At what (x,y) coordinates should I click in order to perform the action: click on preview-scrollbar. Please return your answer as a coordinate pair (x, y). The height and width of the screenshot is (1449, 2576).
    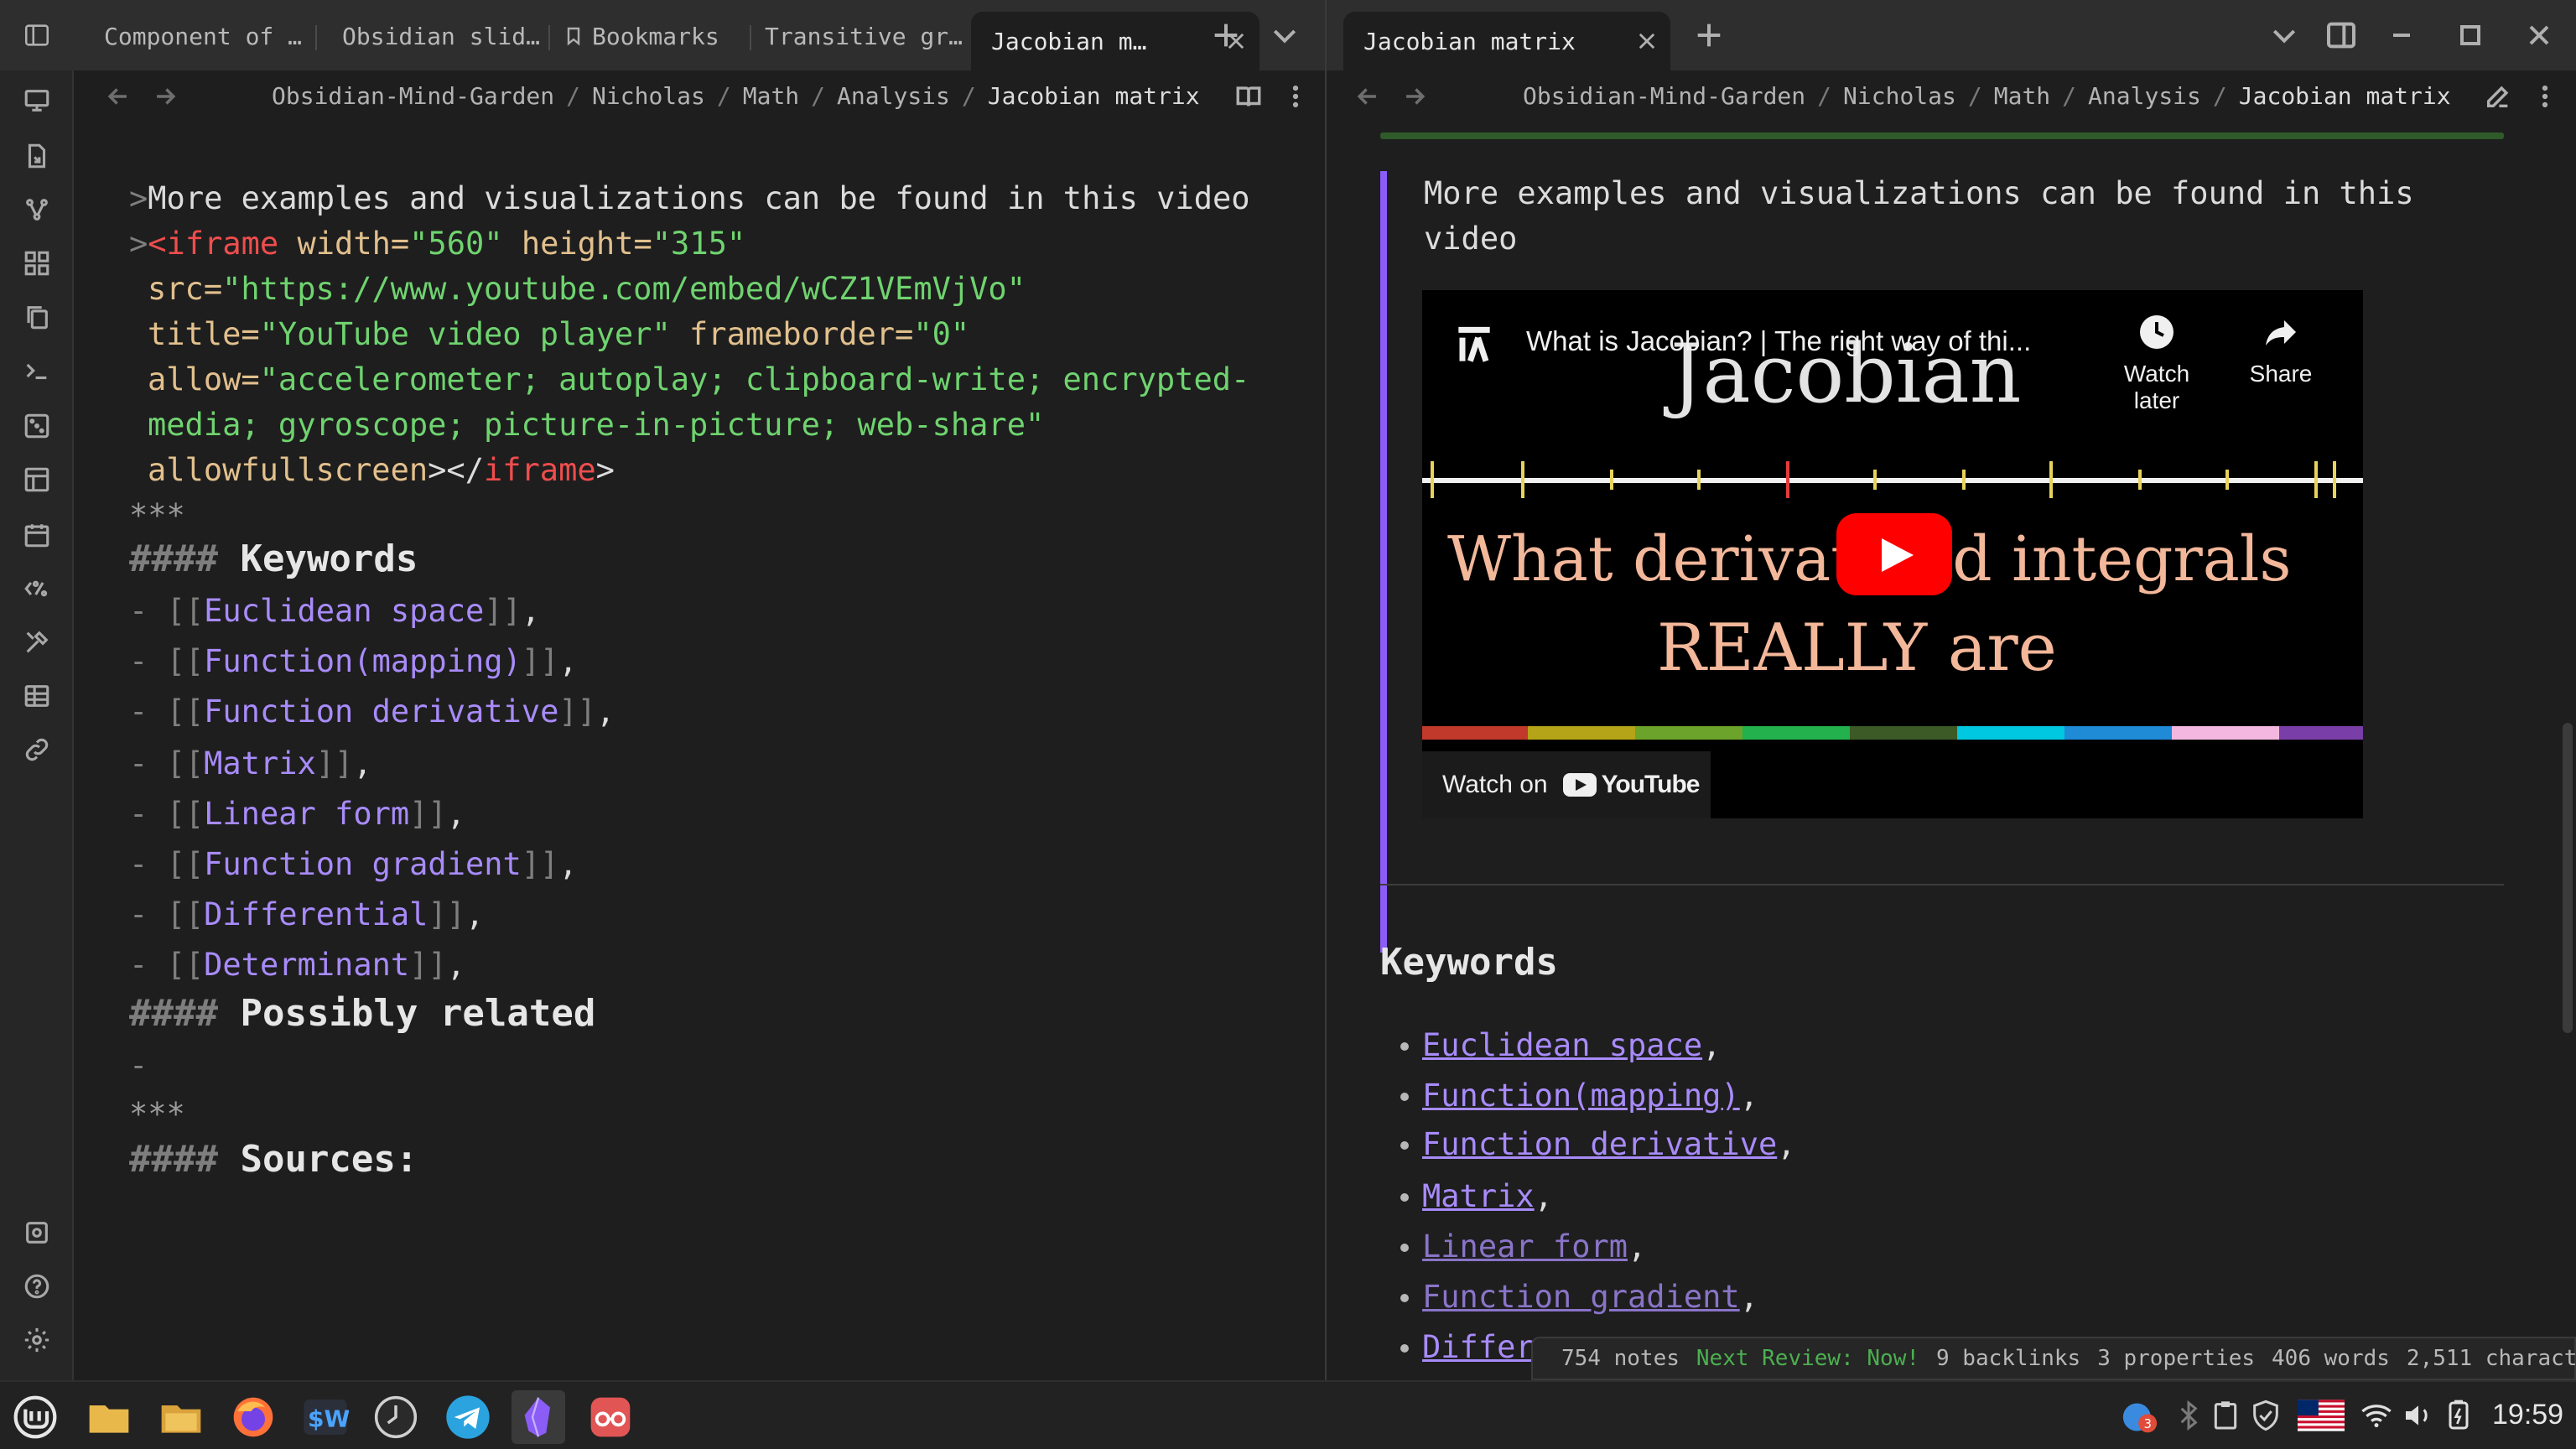
    Looking at the image, I should click on (2568, 878).